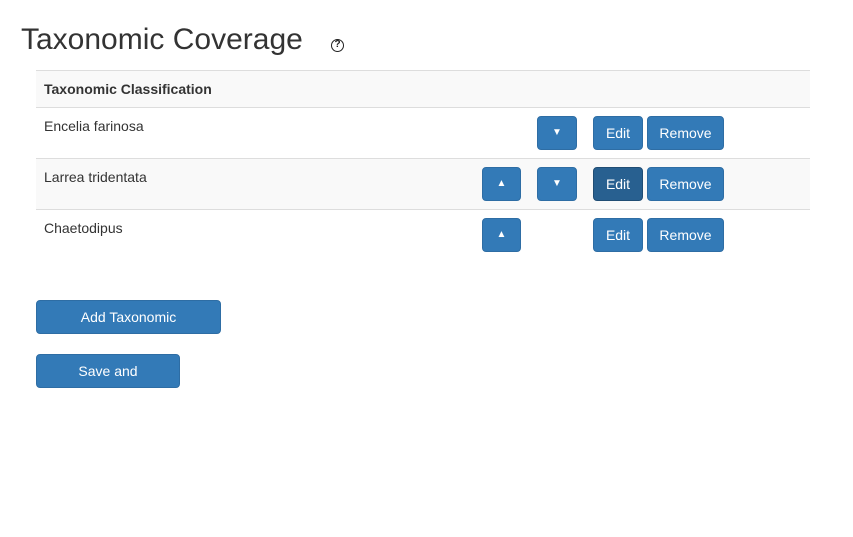 The image size is (853, 537). Describe the element at coordinates (95, 177) in the screenshot. I see `taxon-name: Larrea tridentata` at that location.